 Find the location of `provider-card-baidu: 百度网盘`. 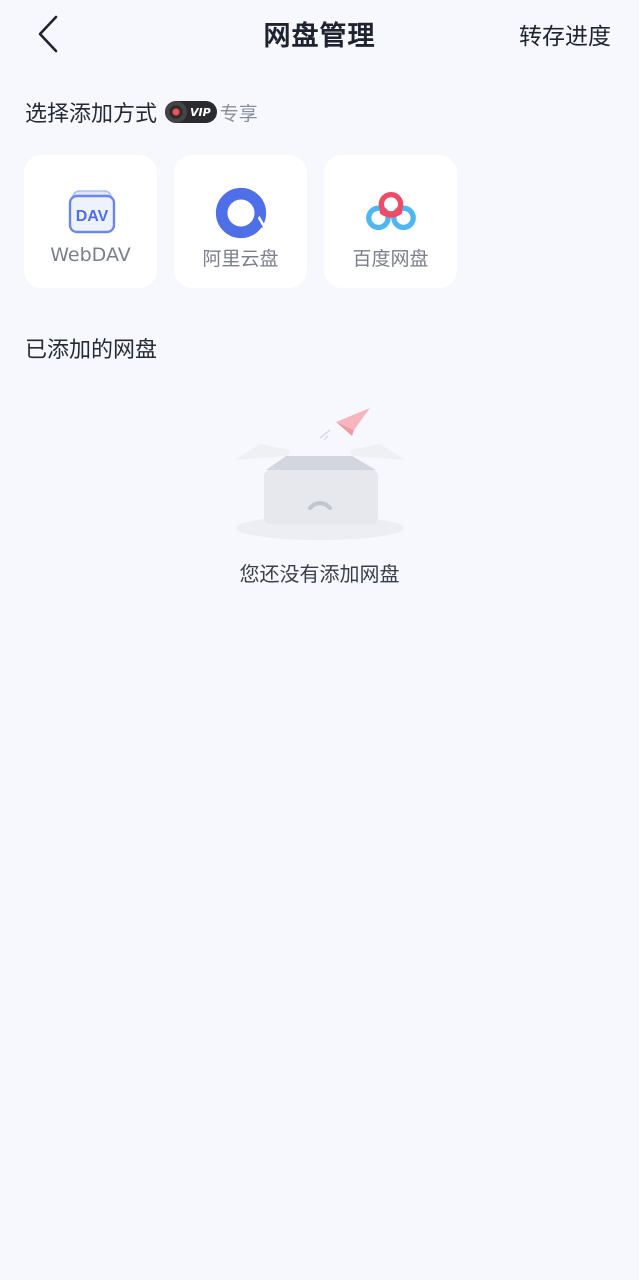

provider-card-baidu: 百度网盘 is located at coordinates (390, 221).